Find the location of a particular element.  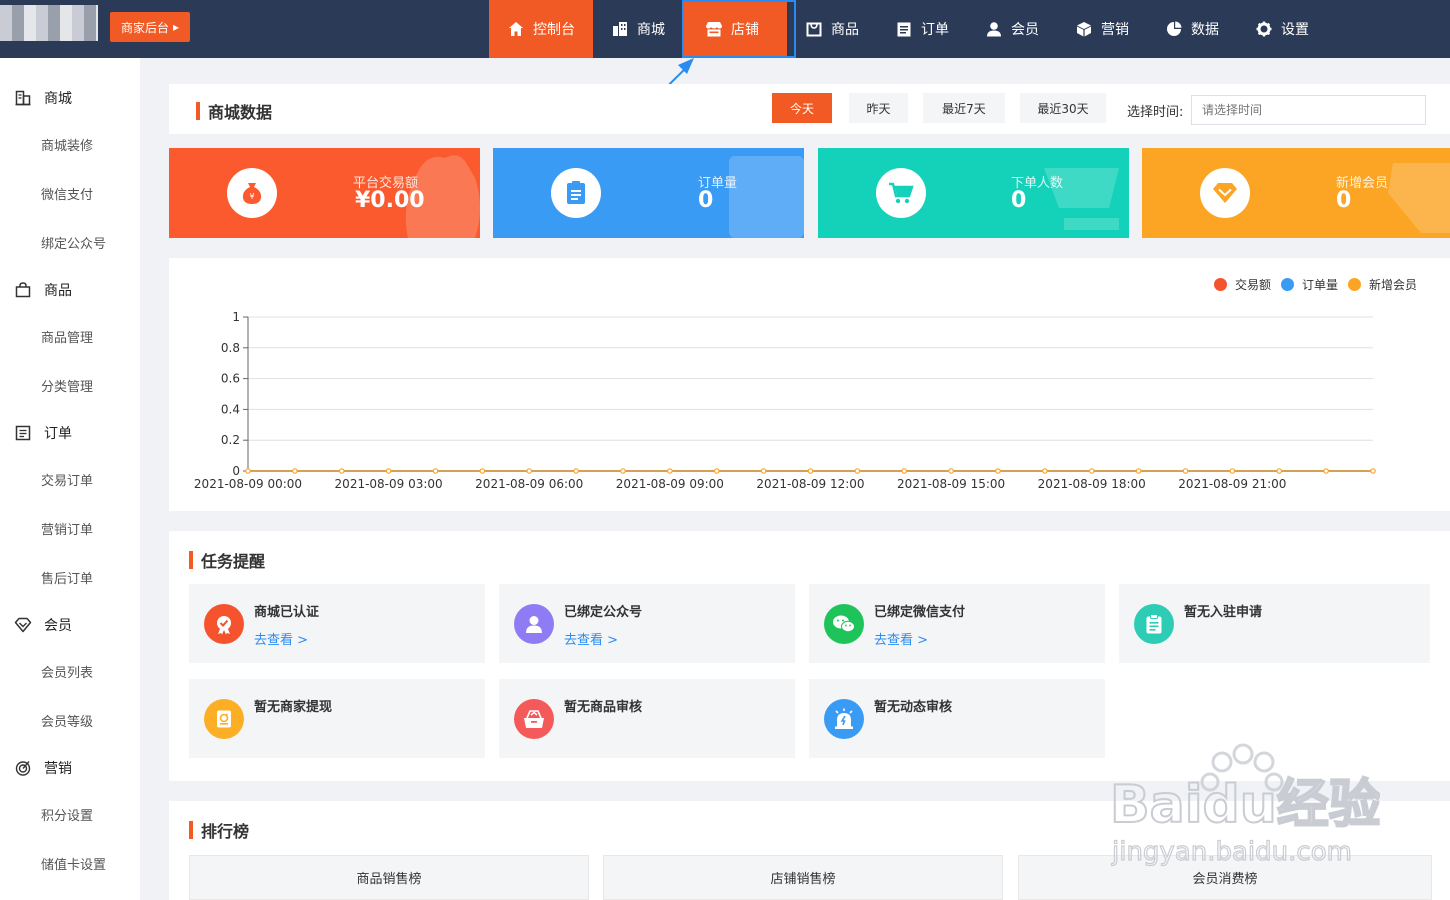

sidebar-group-orders: 订单 is located at coordinates (70, 433).